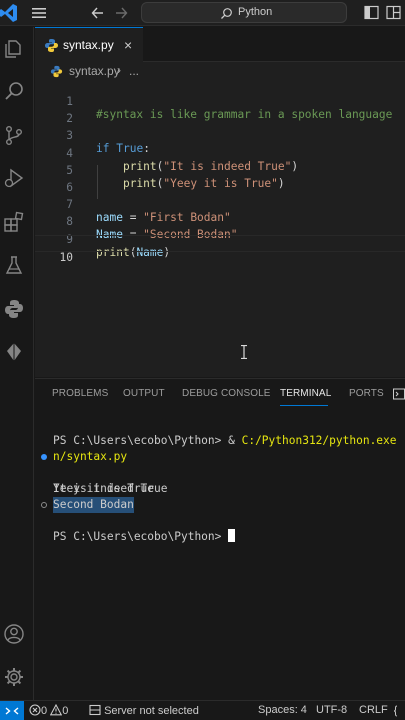 The width and height of the screenshot is (405, 720). I want to click on python-icon, so click(14, 309).